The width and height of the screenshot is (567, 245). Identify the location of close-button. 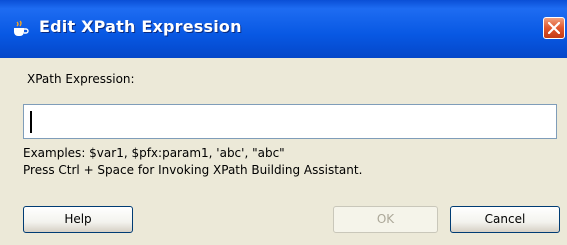
(554, 28).